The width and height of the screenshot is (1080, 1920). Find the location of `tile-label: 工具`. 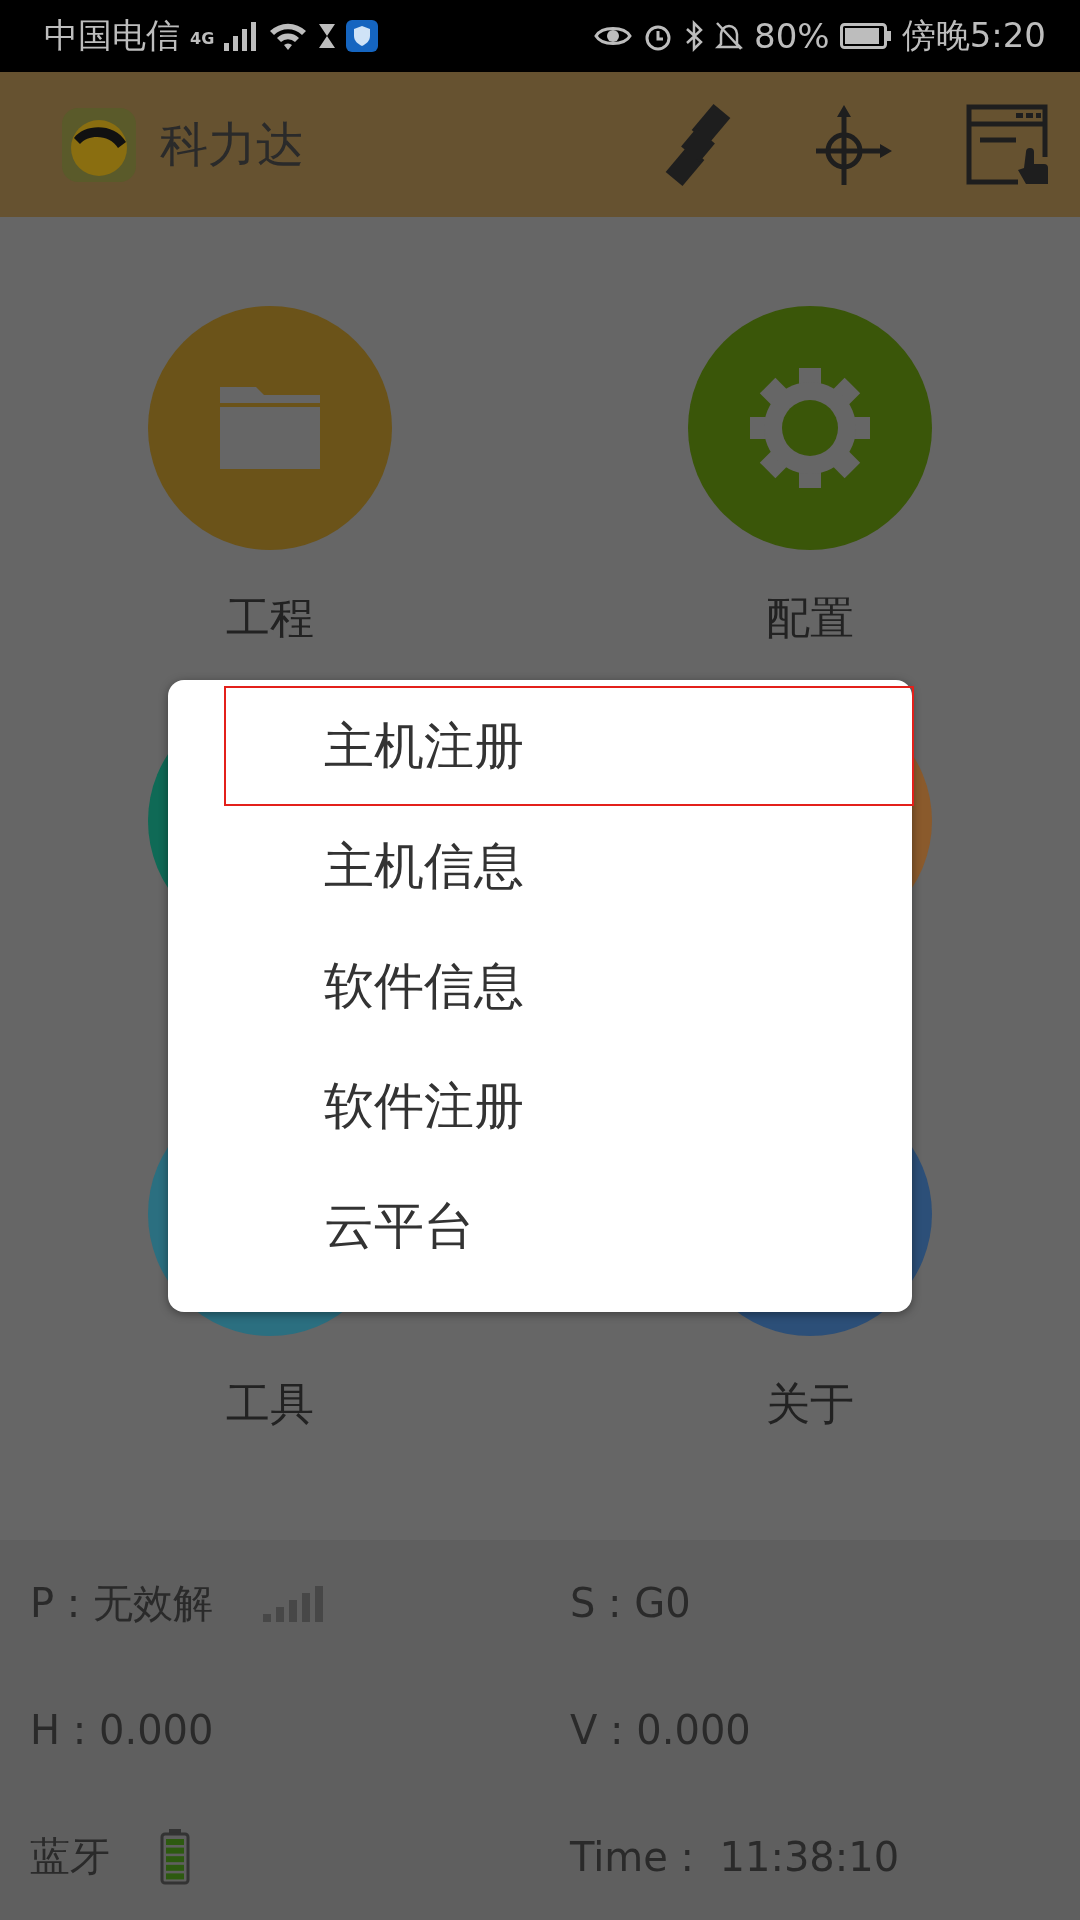

tile-label: 工具 is located at coordinates (270, 1404).